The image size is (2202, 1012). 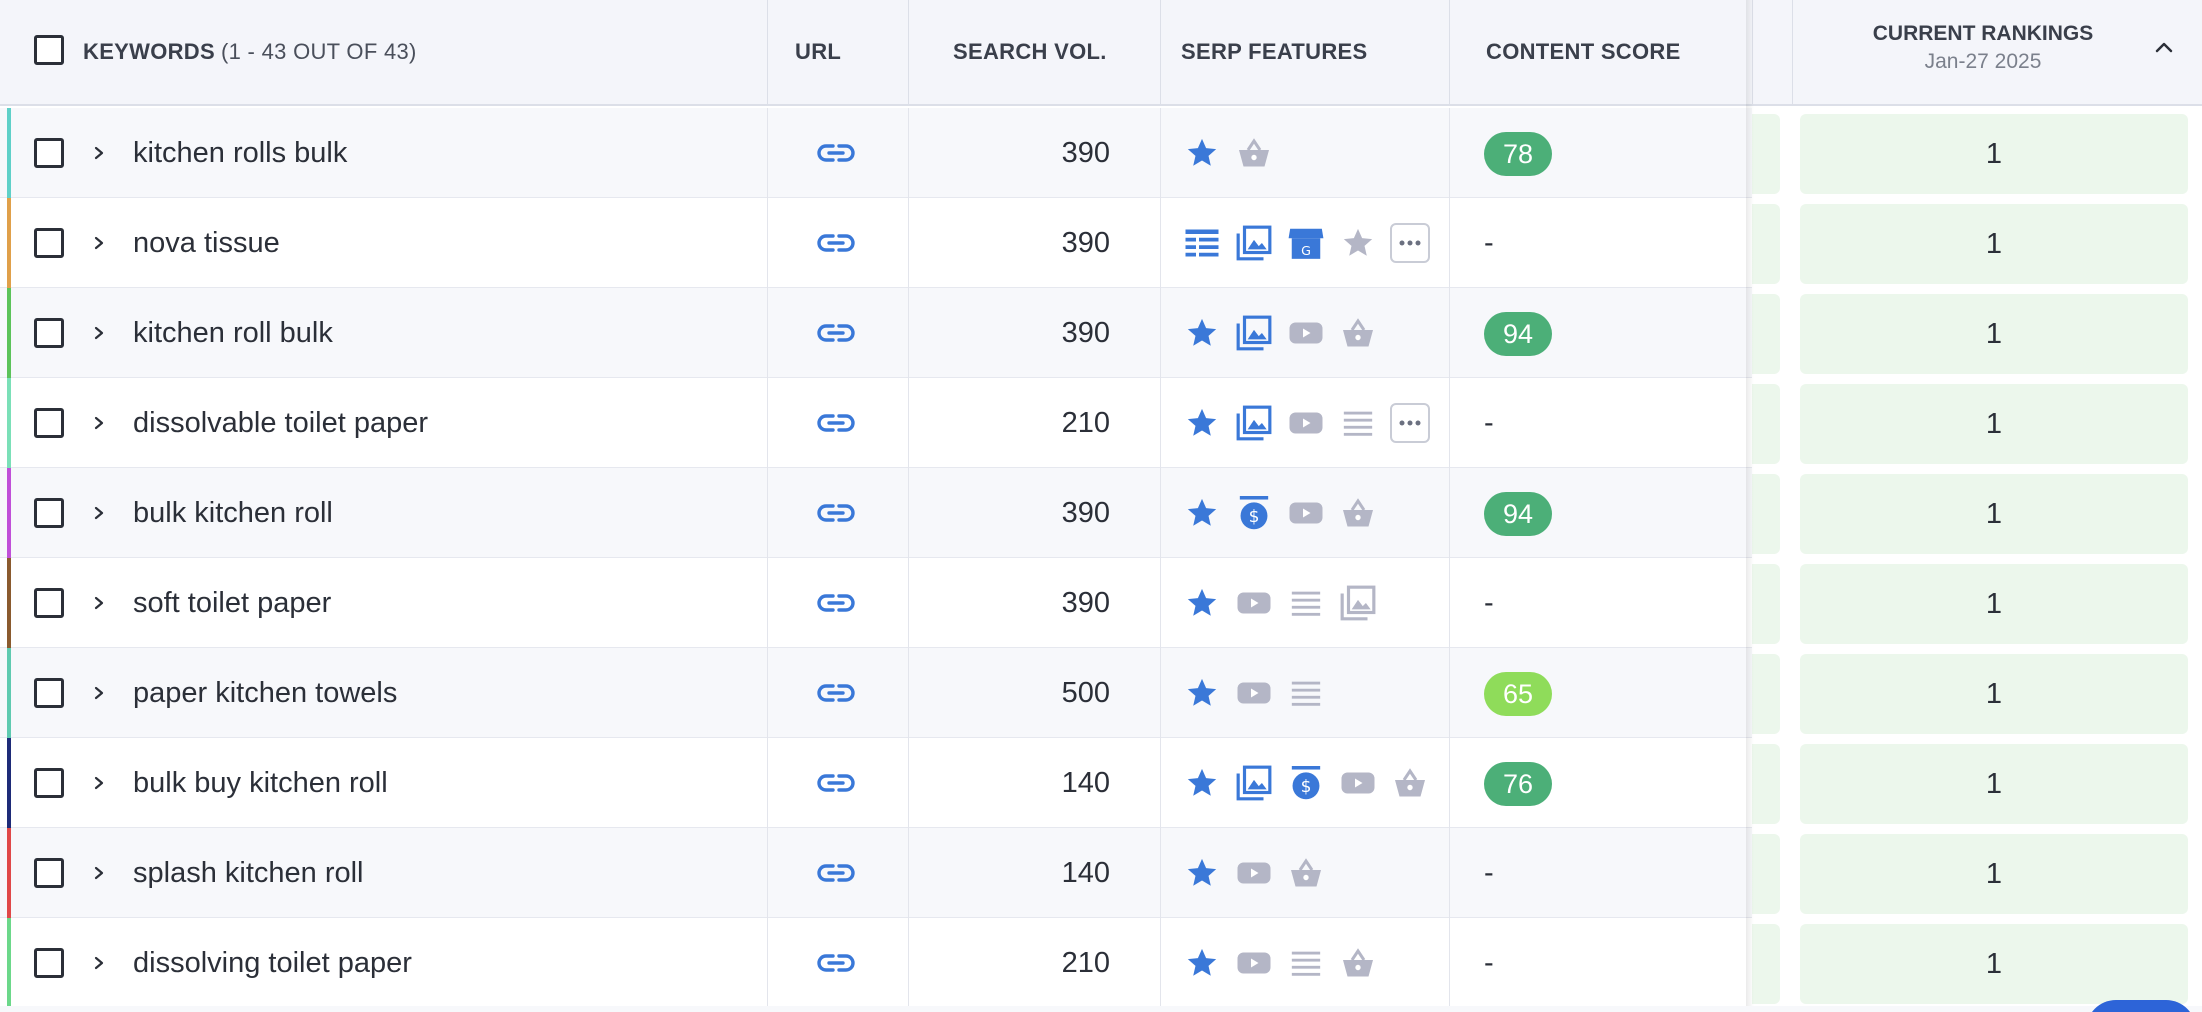 What do you see at coordinates (1518, 154) in the screenshot?
I see `content-score-badge: 78` at bounding box center [1518, 154].